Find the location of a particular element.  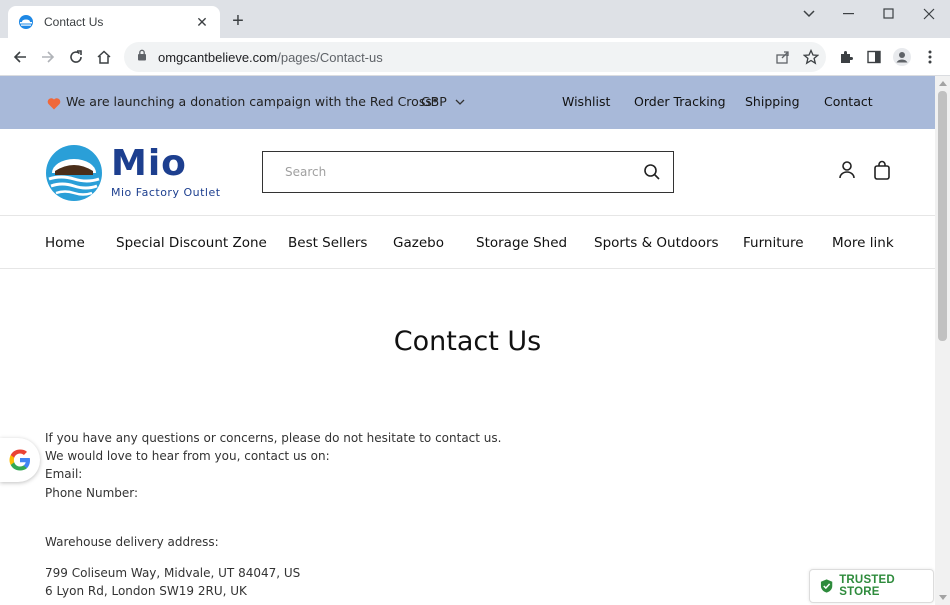

warehouse-label: Warehouse delivery address: is located at coordinates (132, 542).